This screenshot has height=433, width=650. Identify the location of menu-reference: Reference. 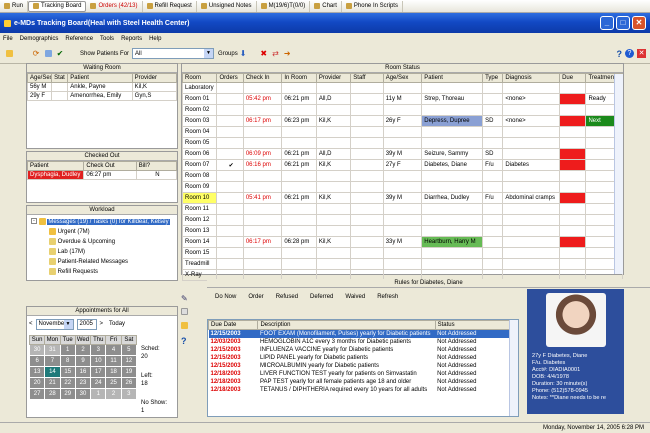
(79, 39).